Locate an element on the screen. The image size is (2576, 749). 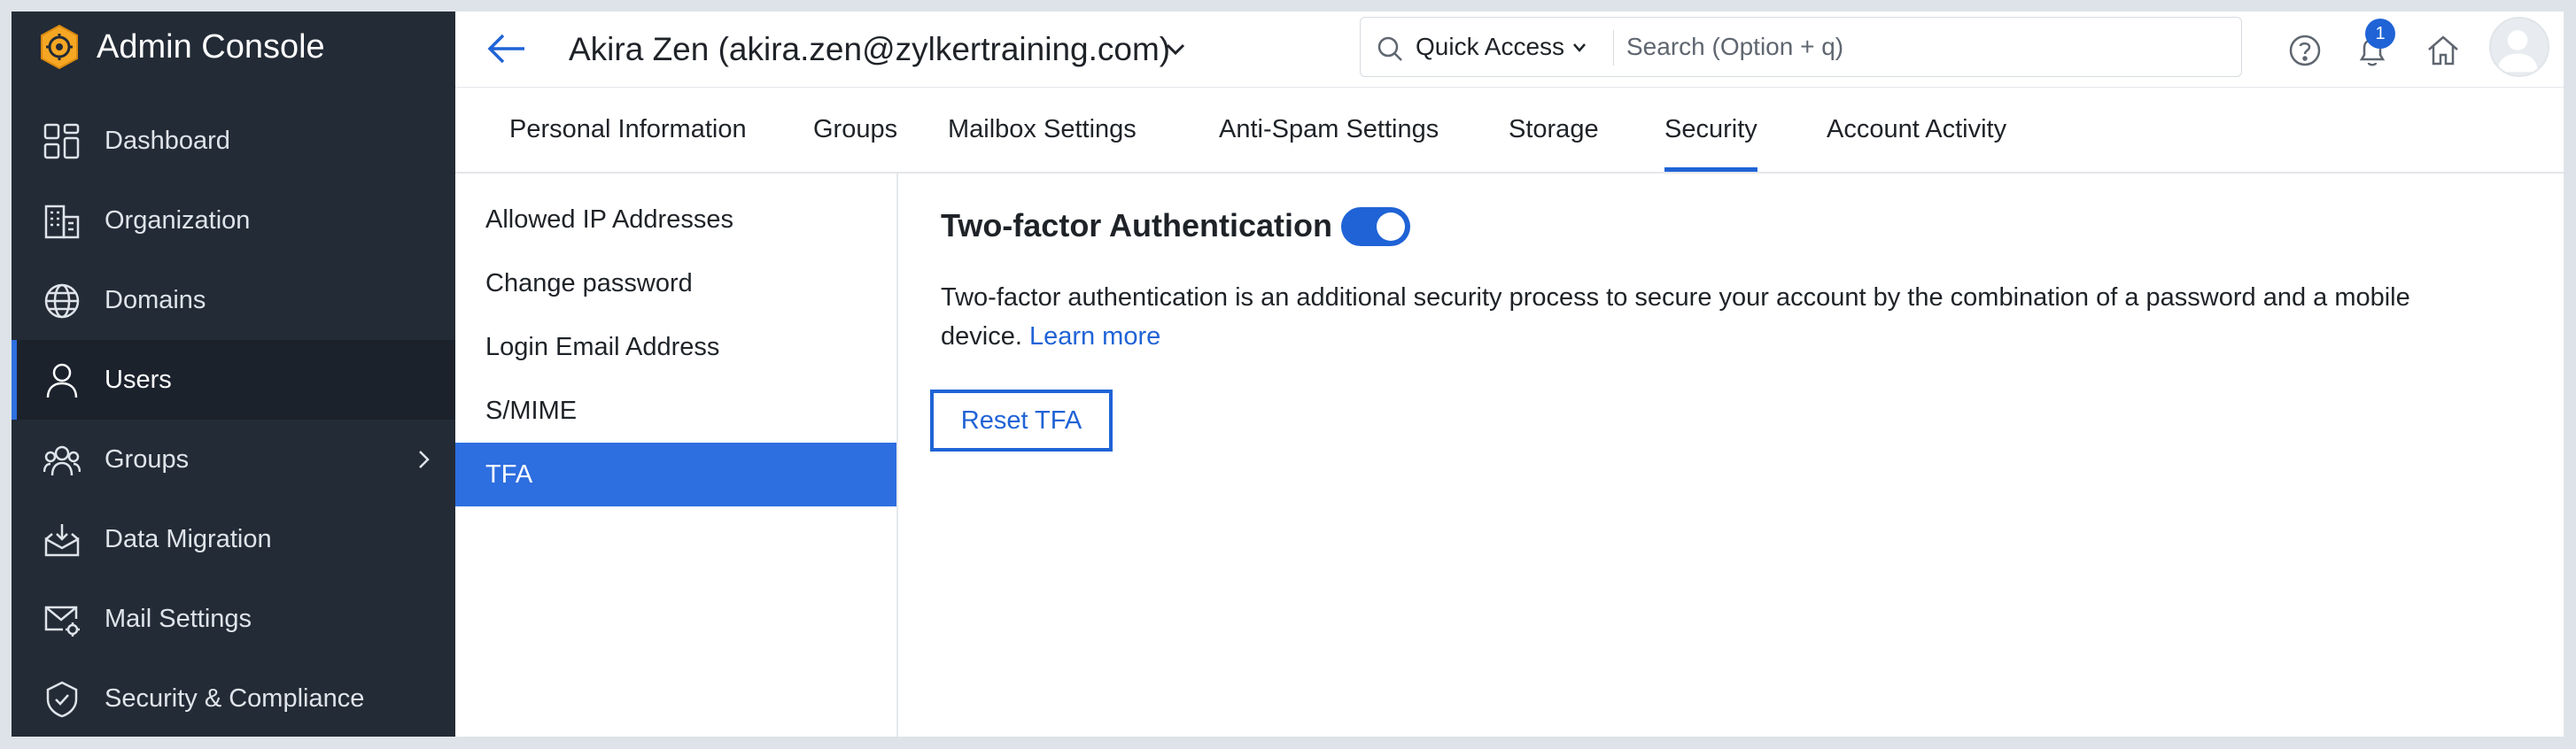
tab-account-activity: Account Activity is located at coordinates (1916, 130).